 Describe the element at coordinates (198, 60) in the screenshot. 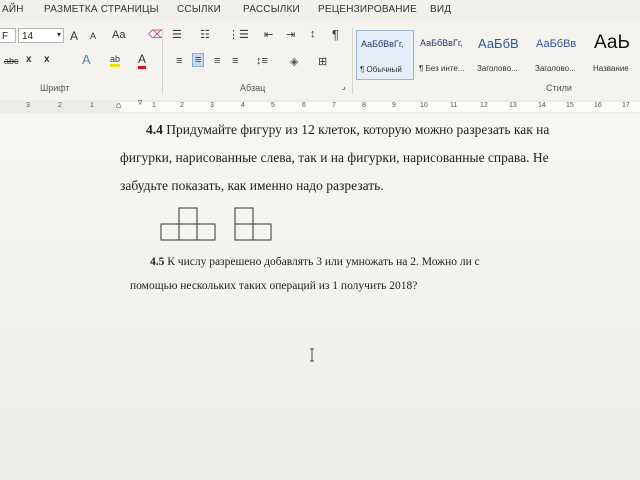

I see `align-center-icon: ≡` at that location.